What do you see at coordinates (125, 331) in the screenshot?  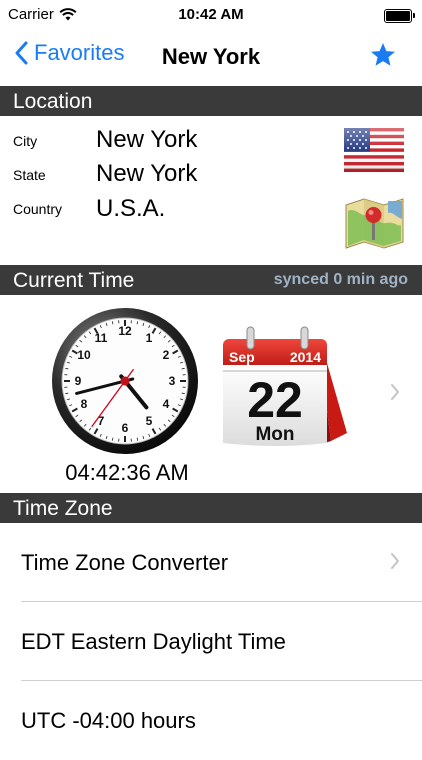 I see `clock-numeral: 12` at bounding box center [125, 331].